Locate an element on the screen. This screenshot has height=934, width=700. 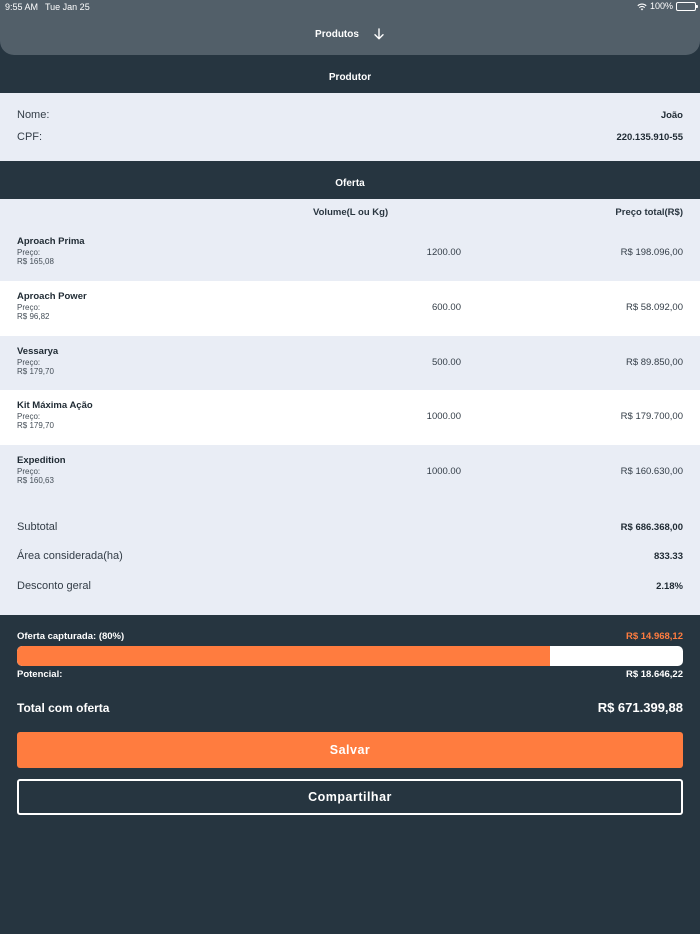
status-date: Tue Jan 25 is located at coordinates (67, 7).